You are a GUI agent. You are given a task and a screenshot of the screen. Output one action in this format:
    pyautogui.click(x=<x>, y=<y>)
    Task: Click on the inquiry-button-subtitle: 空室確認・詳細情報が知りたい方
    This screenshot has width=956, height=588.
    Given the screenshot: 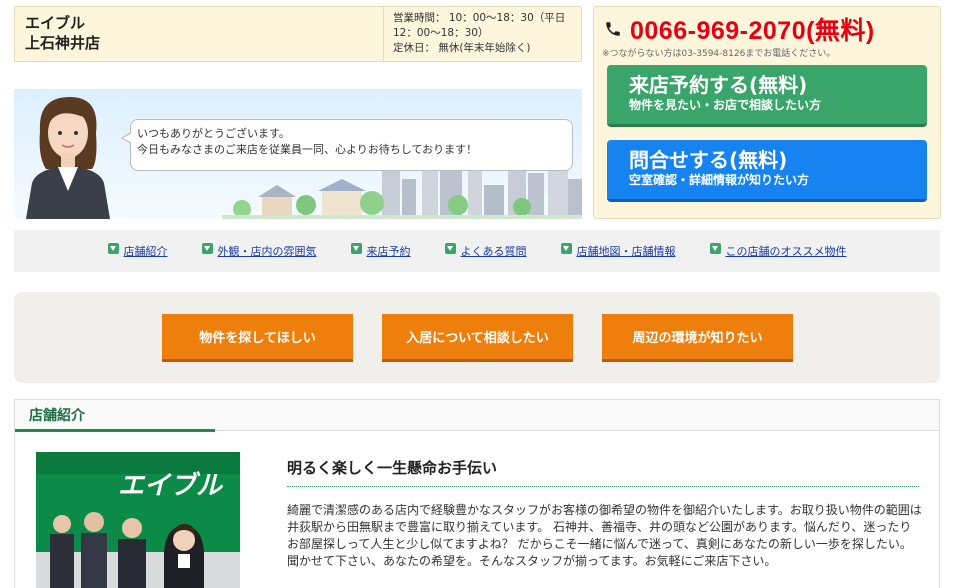 What is the action you would take?
    pyautogui.click(x=719, y=180)
    